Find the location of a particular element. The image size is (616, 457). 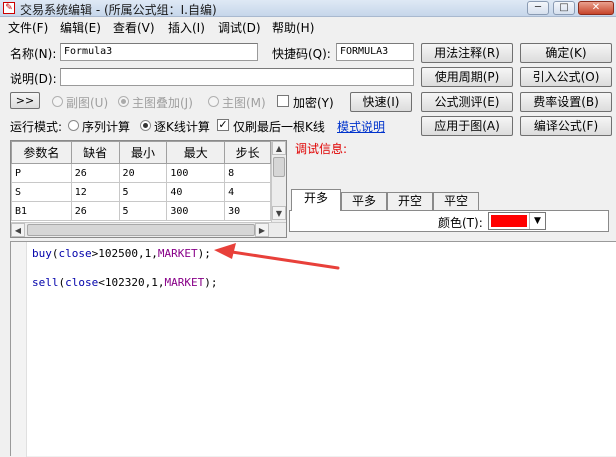

arrow-head is located at coordinates (225, 251).